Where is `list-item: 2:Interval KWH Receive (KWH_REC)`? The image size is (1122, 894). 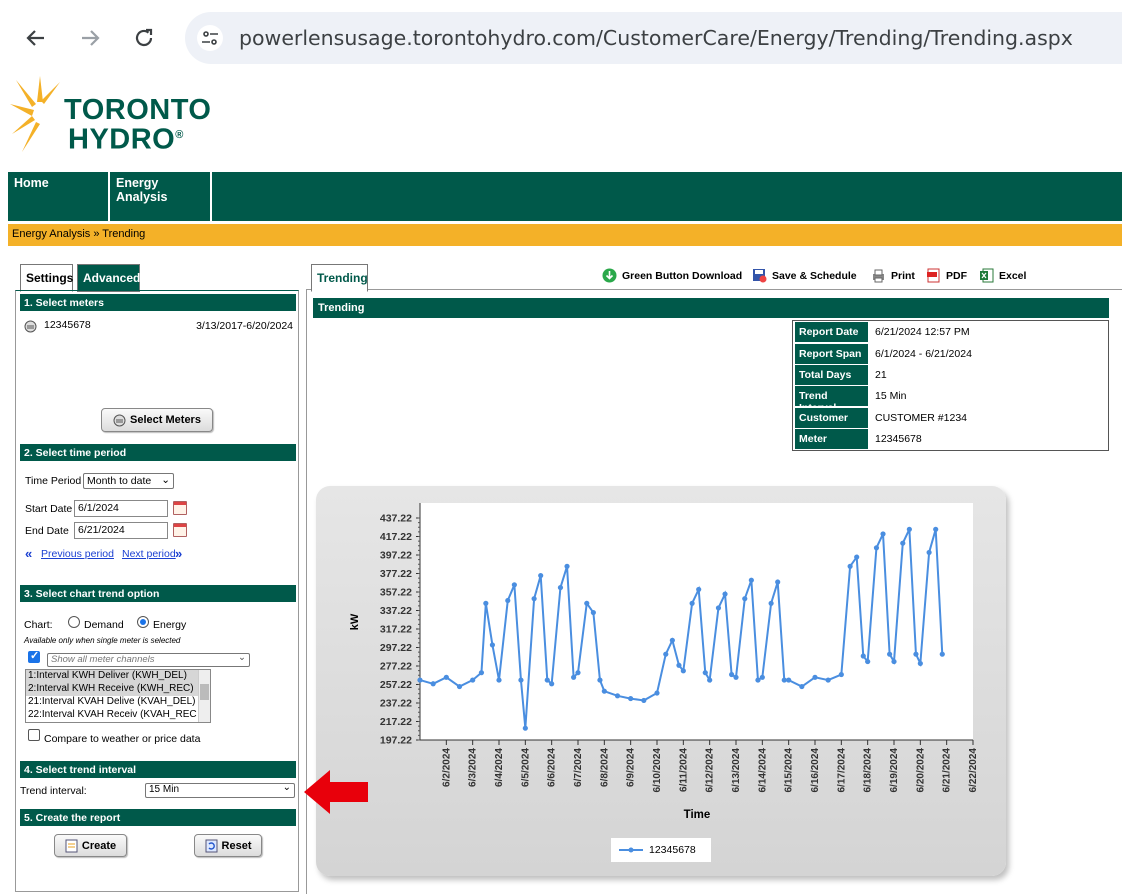
list-item: 2:Interval KWH Receive (KWH_REC) is located at coordinates (118, 689).